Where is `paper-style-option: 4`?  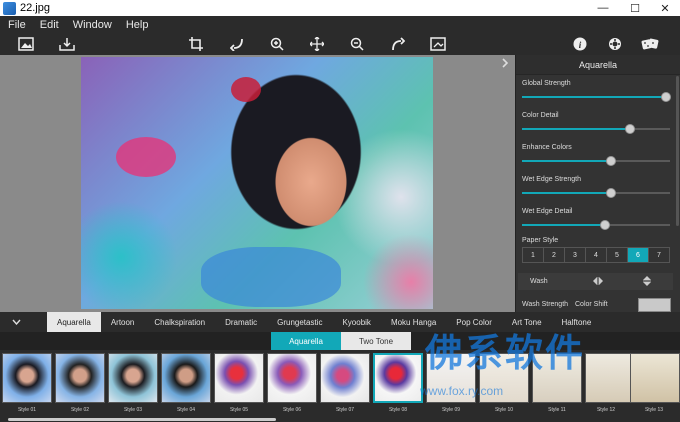
paper-style-option: 4 is located at coordinates (596, 255).